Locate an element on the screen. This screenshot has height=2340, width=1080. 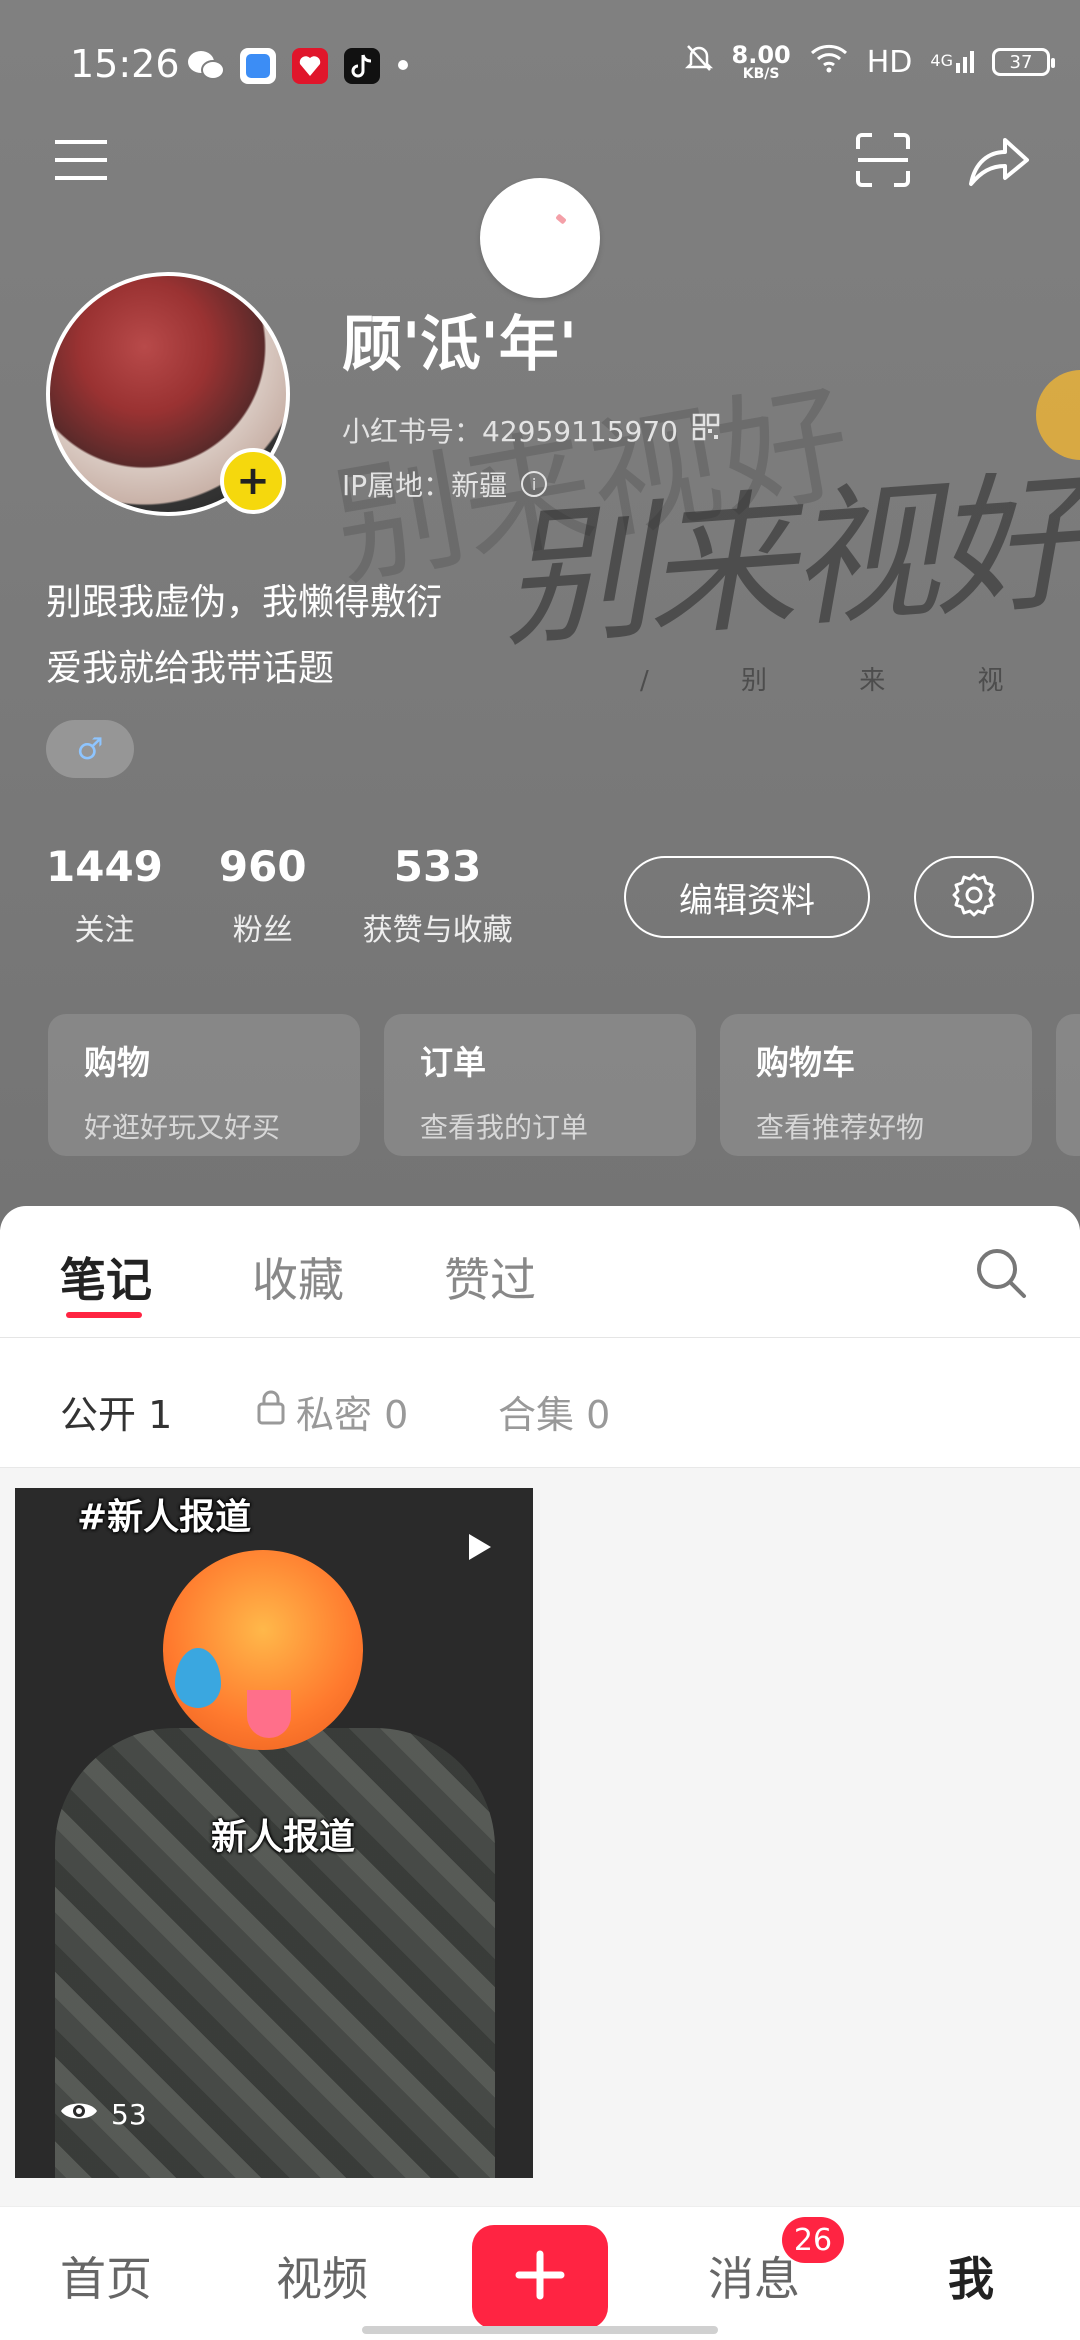
shortcut-cards: 购物 好逛好玩又好买 订单 查看我的订单 购物车 查看推荐好物 is located at coordinates (564, 1085).